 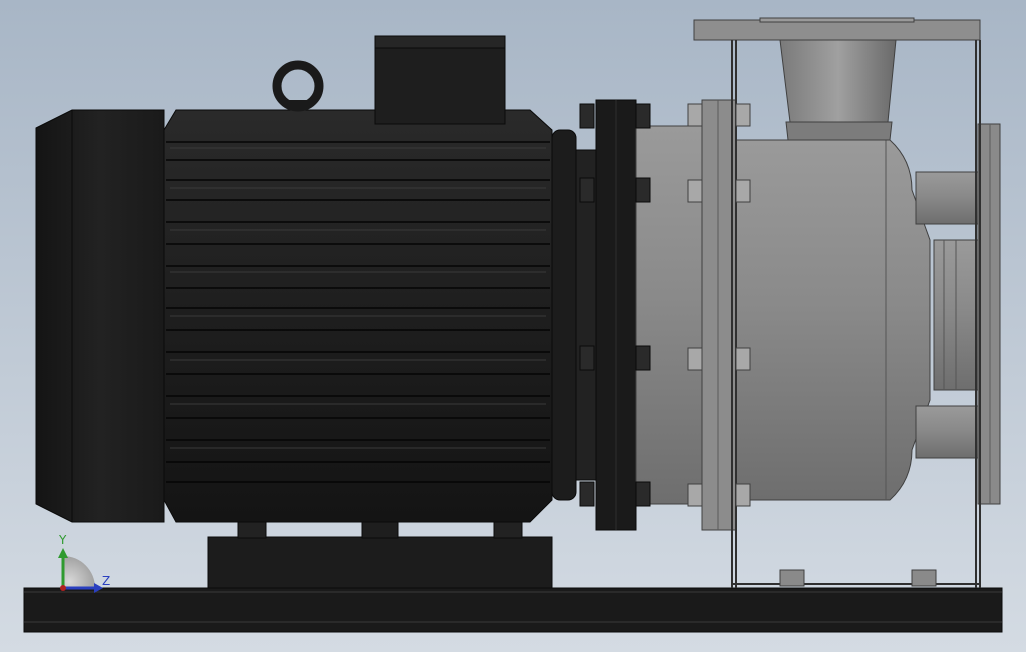 What do you see at coordinates (106, 581) in the screenshot?
I see `z-axis-label: Z` at bounding box center [106, 581].